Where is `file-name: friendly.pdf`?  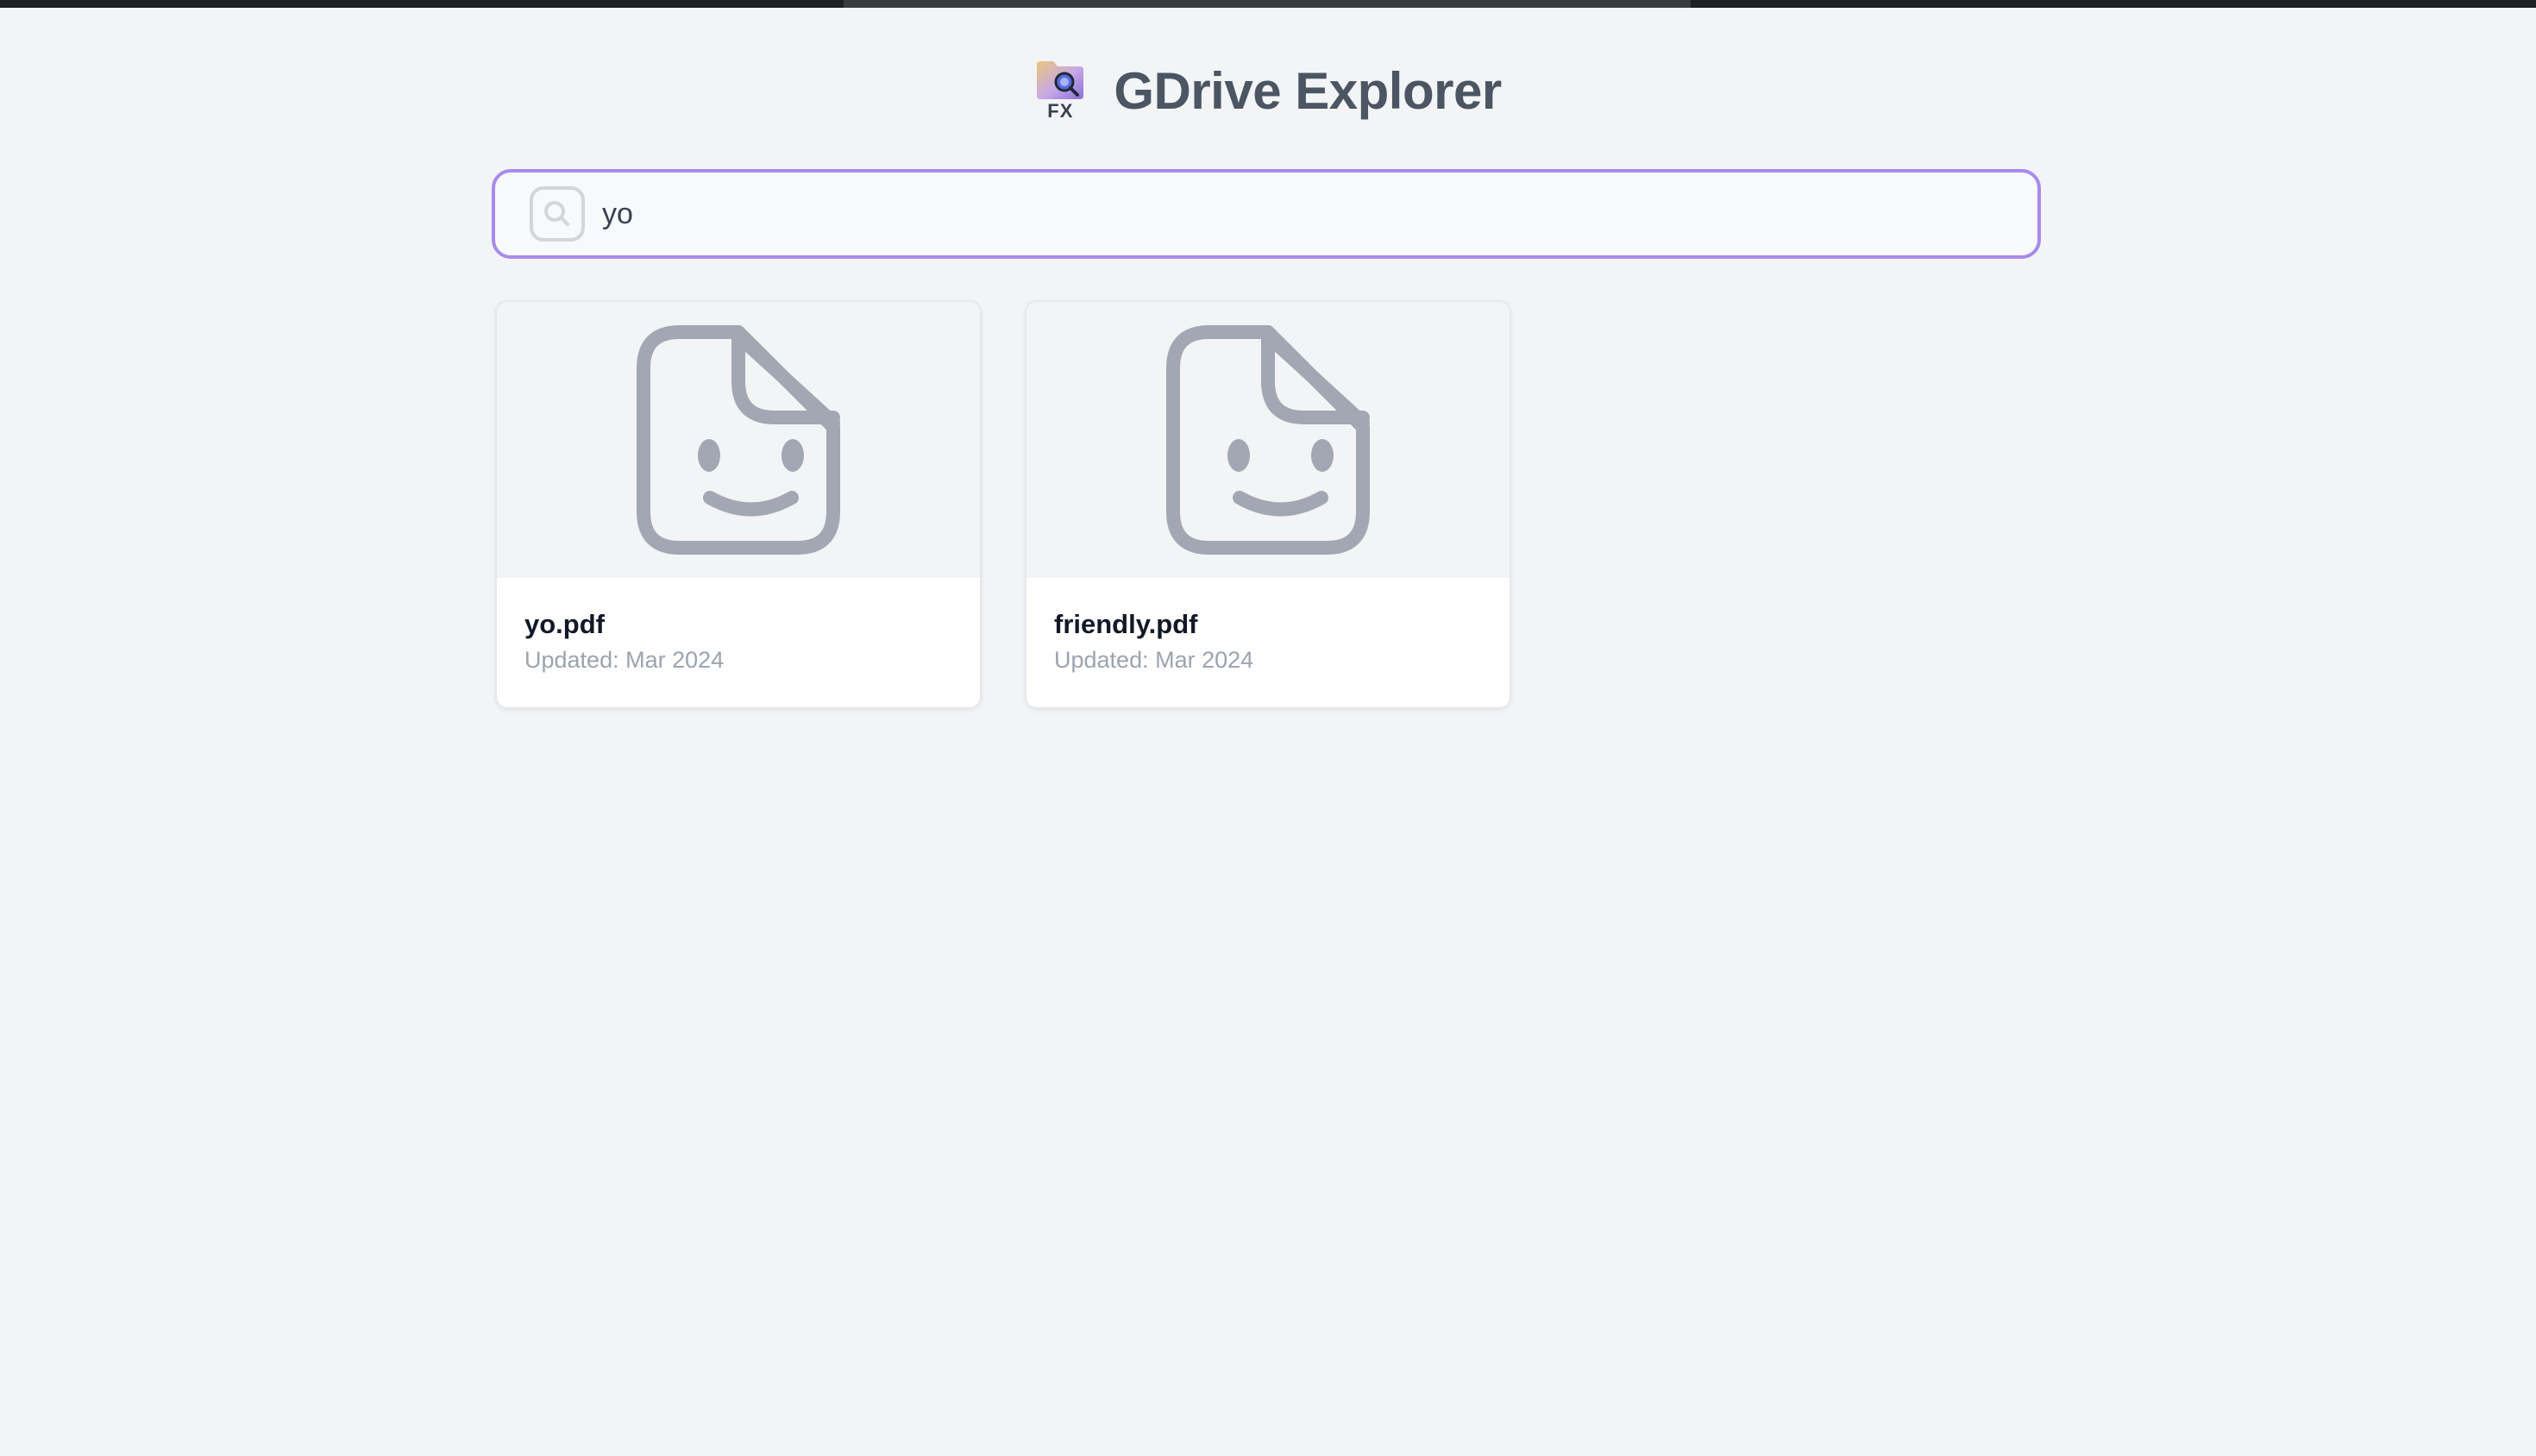 file-name: friendly.pdf is located at coordinates (1126, 624).